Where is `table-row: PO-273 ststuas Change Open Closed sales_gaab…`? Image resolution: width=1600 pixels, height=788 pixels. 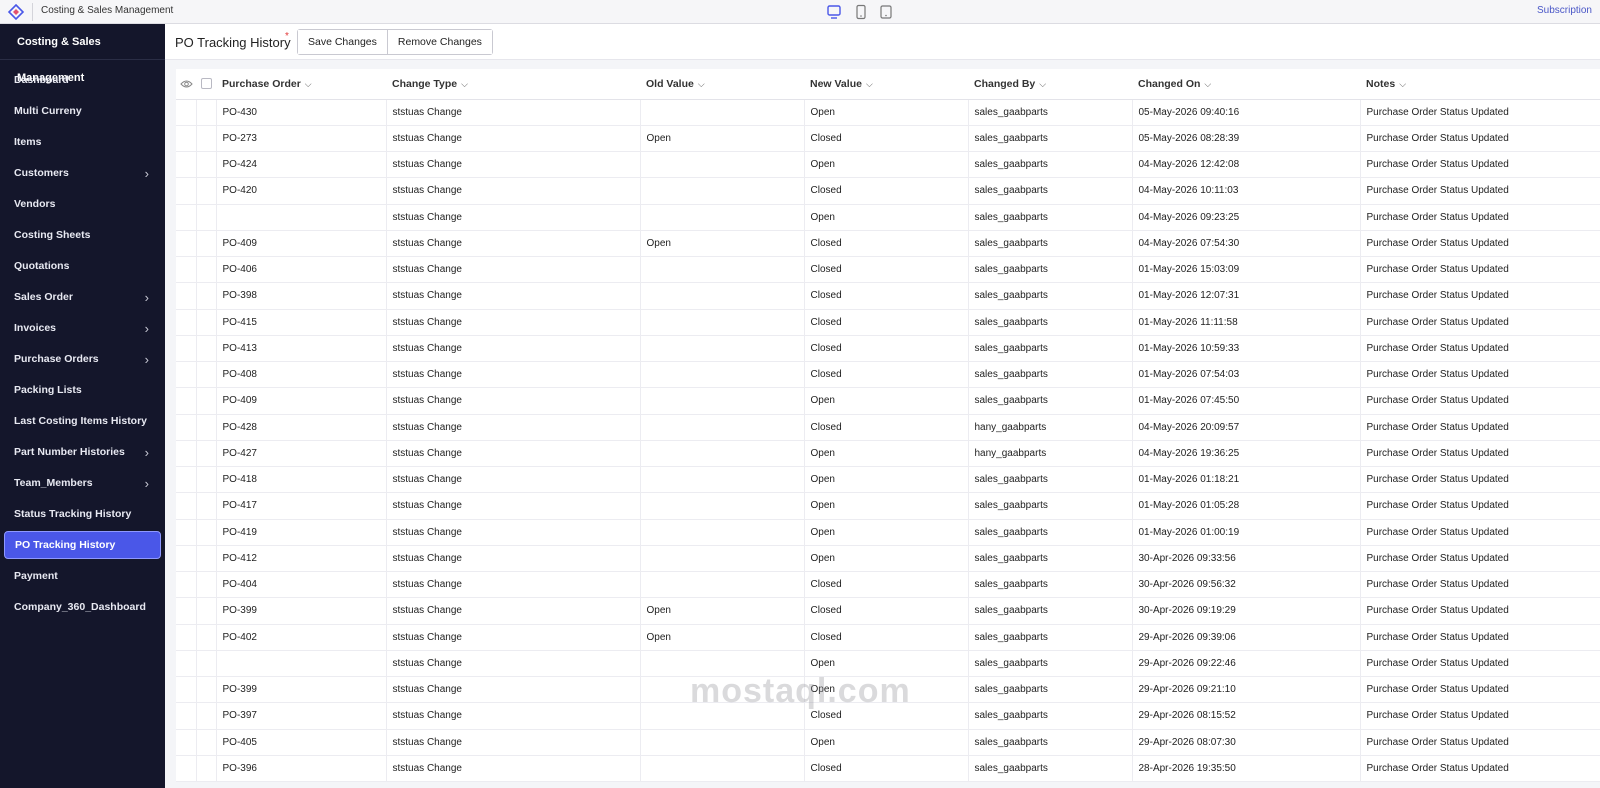 table-row: PO-273 ststuas Change Open Closed sales_gaab… is located at coordinates (888, 139).